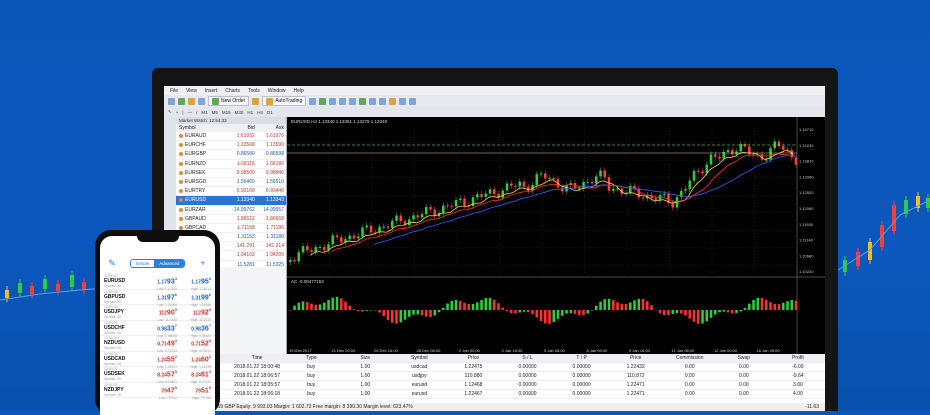  I want to click on order-cell: 0.00000, so click(581, 394).